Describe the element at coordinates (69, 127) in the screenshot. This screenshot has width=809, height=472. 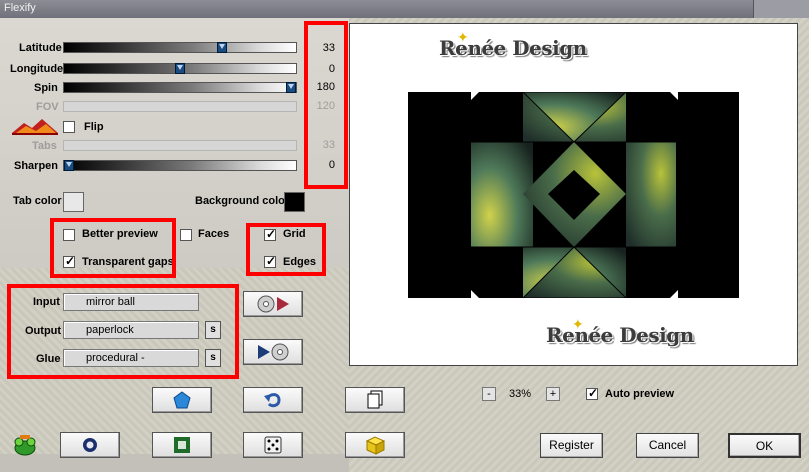
I see `flip-checkbox` at that location.